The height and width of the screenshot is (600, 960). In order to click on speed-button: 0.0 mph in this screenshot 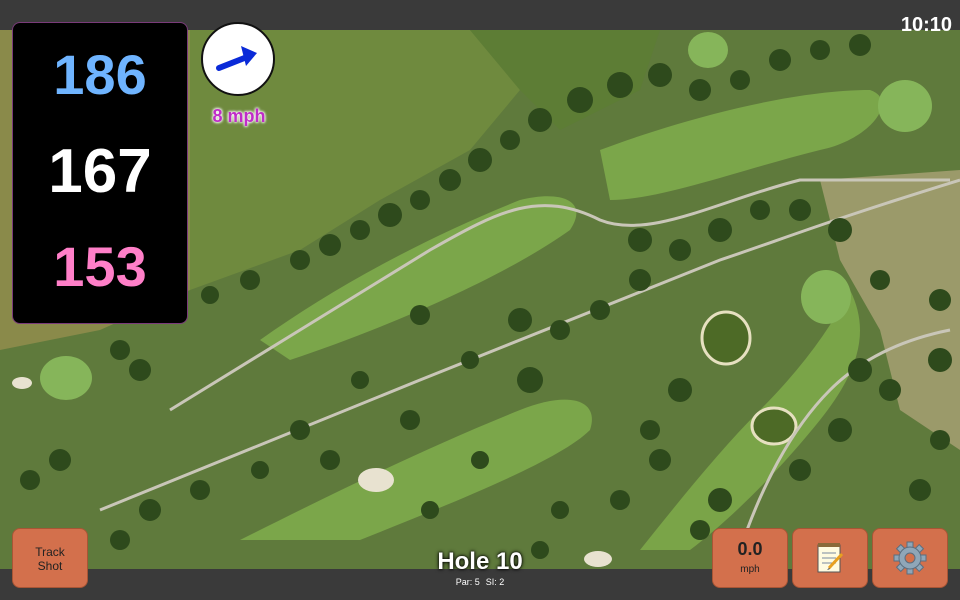, I will do `click(750, 558)`.